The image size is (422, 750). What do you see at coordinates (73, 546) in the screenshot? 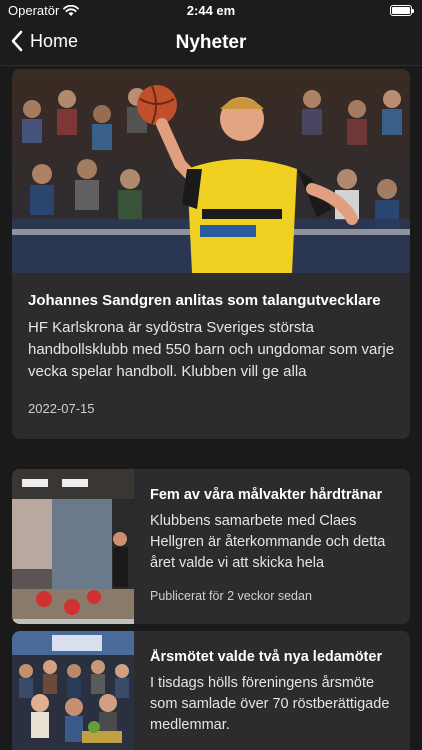
I see `goalkeeper-training-photo` at bounding box center [73, 546].